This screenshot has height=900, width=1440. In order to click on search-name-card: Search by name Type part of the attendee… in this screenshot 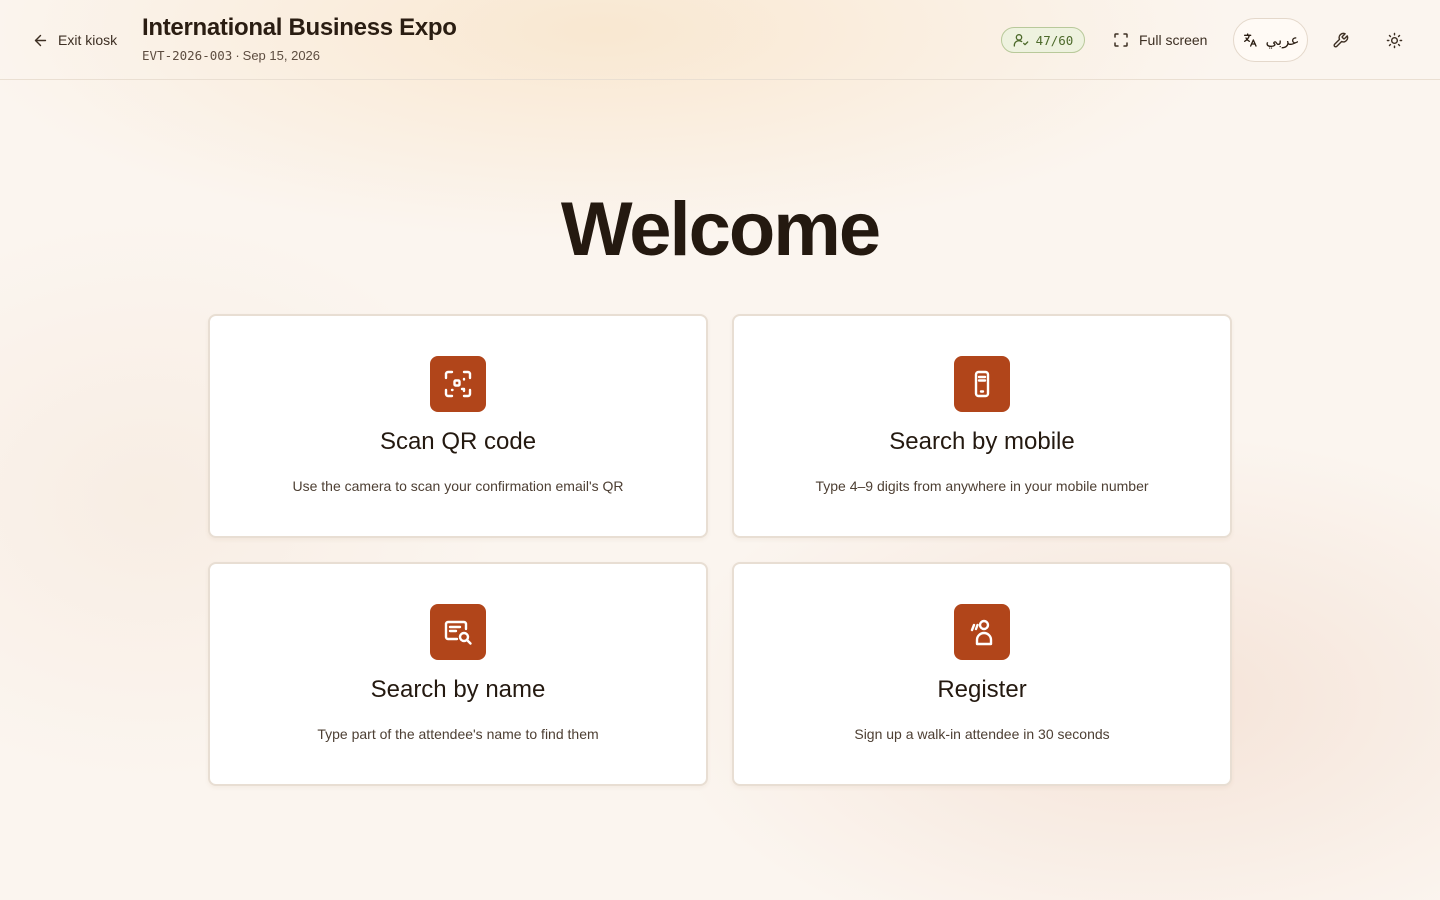, I will do `click(458, 674)`.